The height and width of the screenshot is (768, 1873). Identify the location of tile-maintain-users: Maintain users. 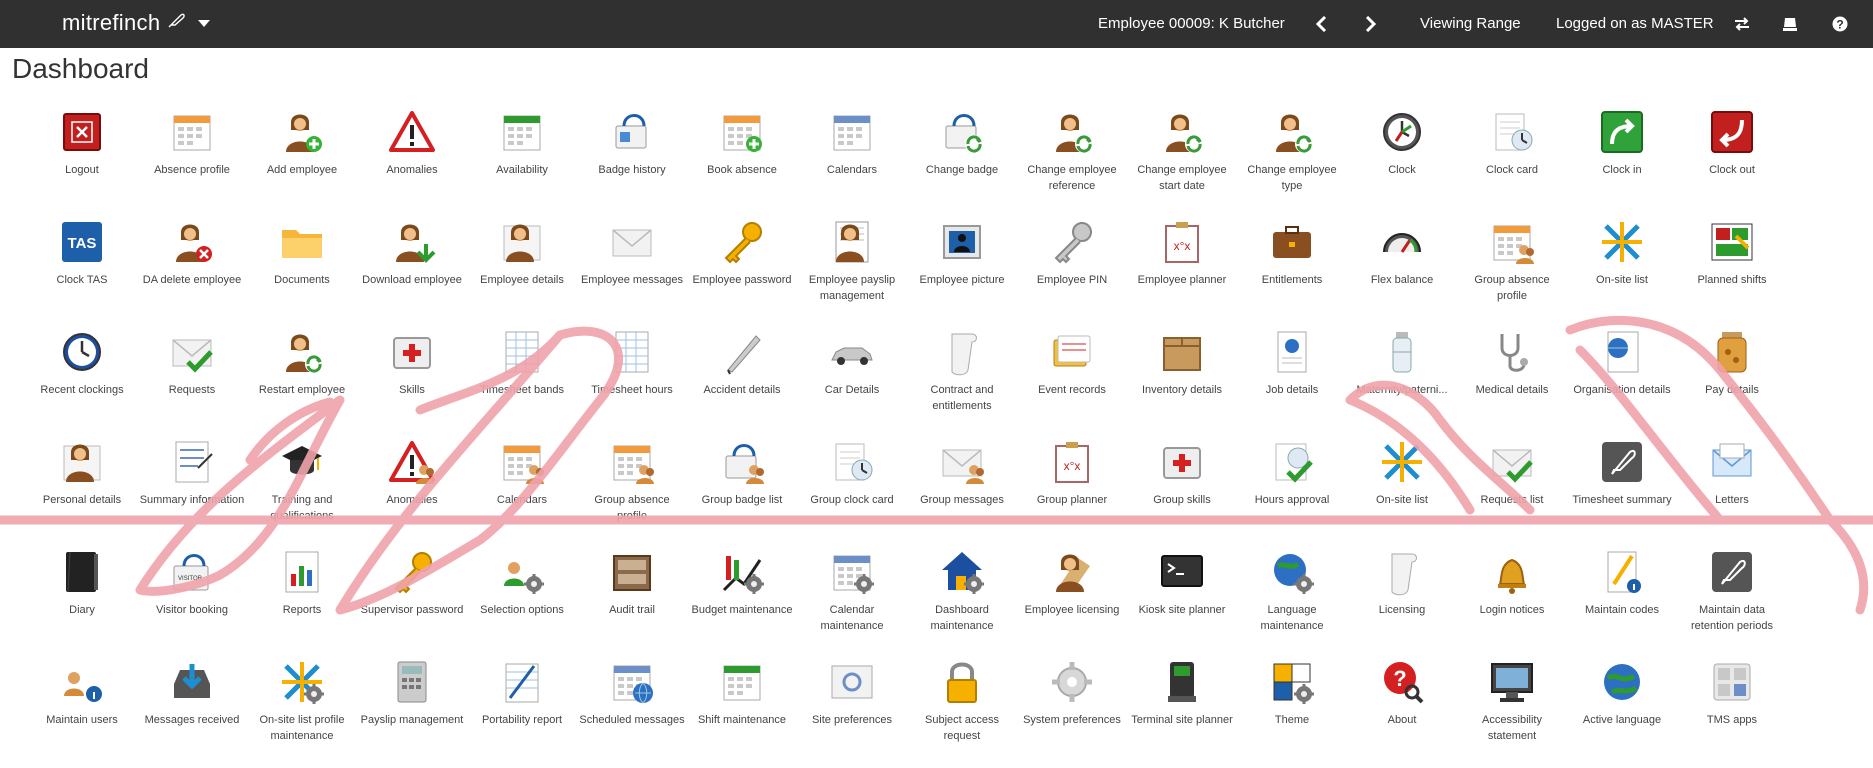
(82, 713).